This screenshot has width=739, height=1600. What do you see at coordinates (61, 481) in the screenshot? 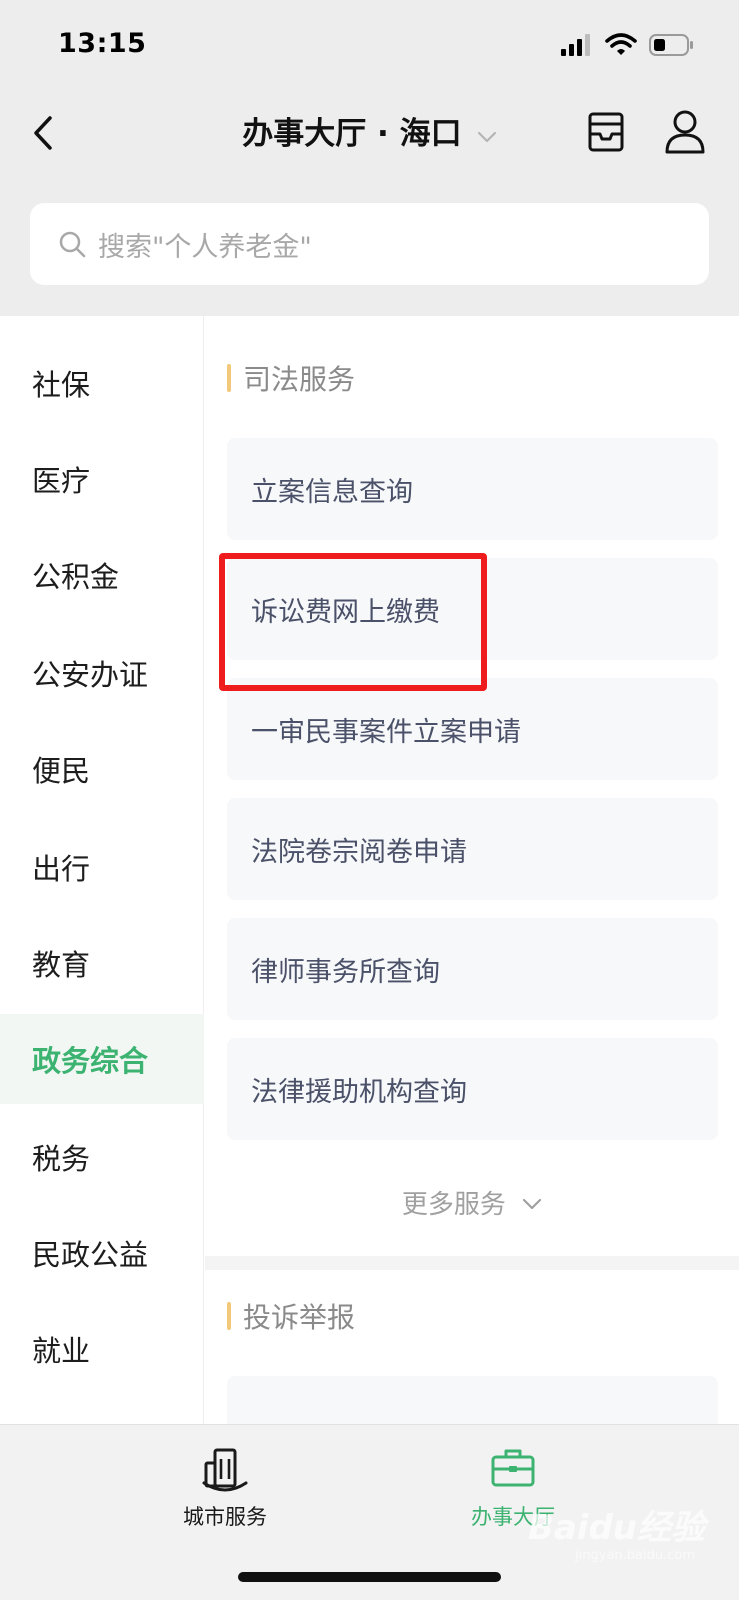
I see `sidebar-item-label: 医疗` at bounding box center [61, 481].